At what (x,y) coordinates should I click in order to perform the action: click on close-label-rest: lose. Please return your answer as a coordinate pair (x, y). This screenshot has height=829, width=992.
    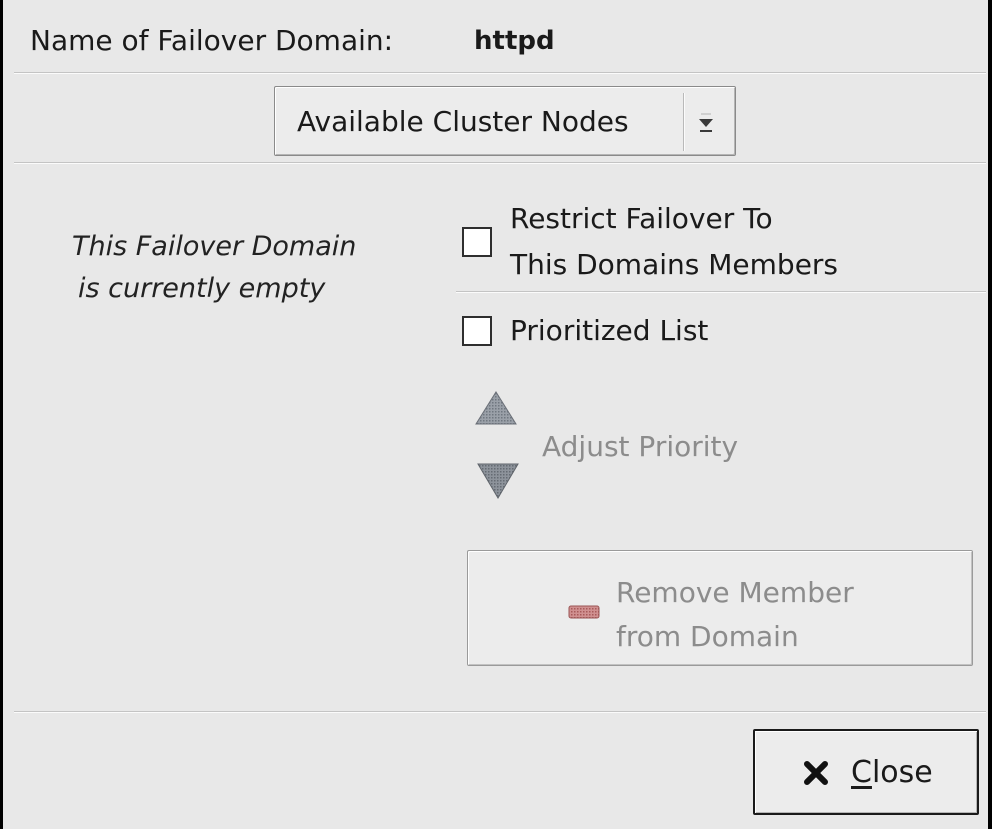
    Looking at the image, I should click on (902, 772).